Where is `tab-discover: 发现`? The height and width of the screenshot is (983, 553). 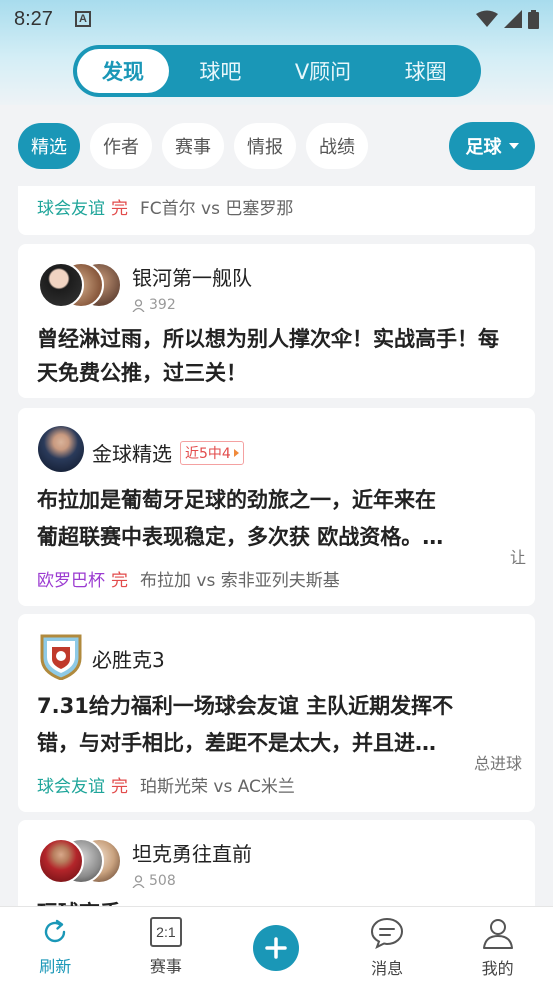
tab-discover: 发现 is located at coordinates (123, 71).